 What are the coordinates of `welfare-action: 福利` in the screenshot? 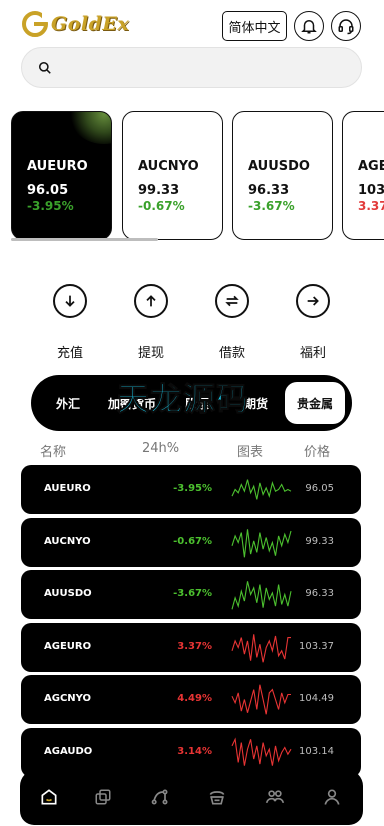 It's located at (313, 322).